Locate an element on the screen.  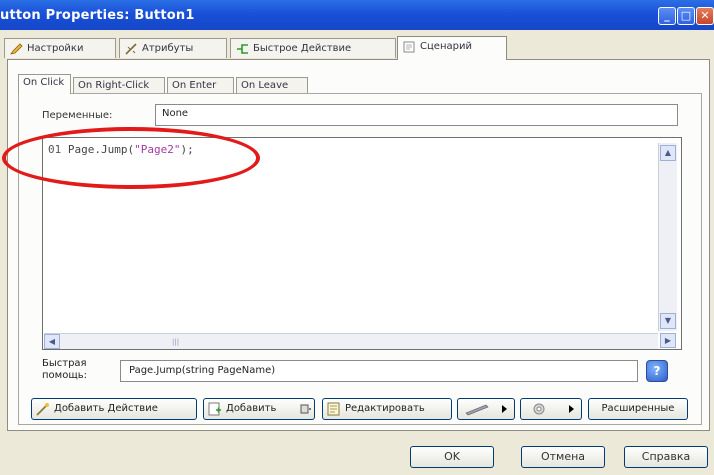
tab-on-click: On Click is located at coordinates (44, 84).